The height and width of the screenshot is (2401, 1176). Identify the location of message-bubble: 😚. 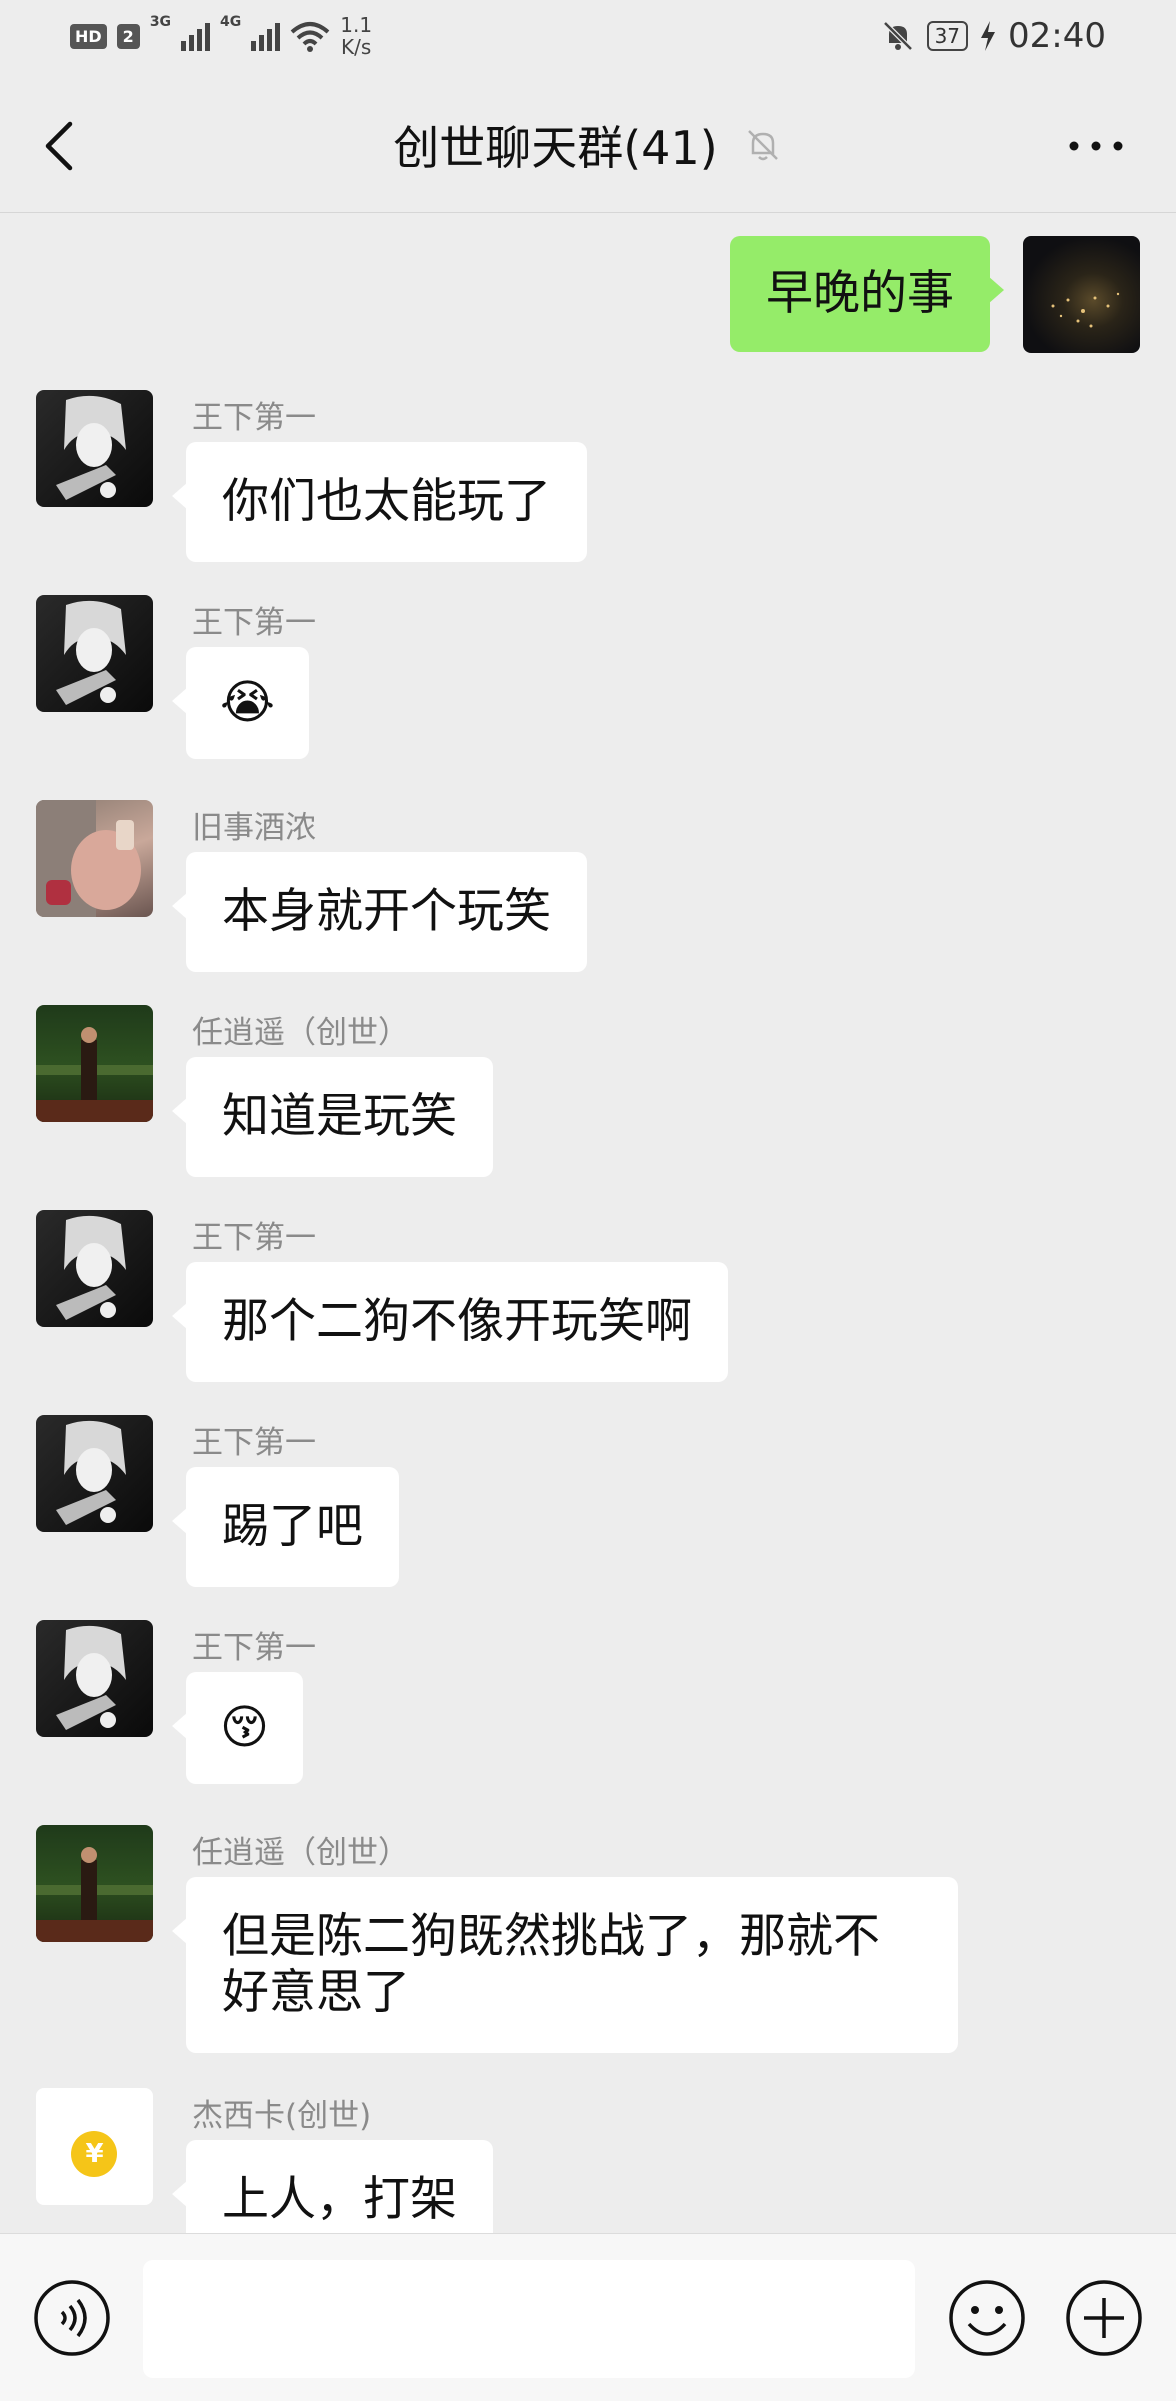
(237, 1728).